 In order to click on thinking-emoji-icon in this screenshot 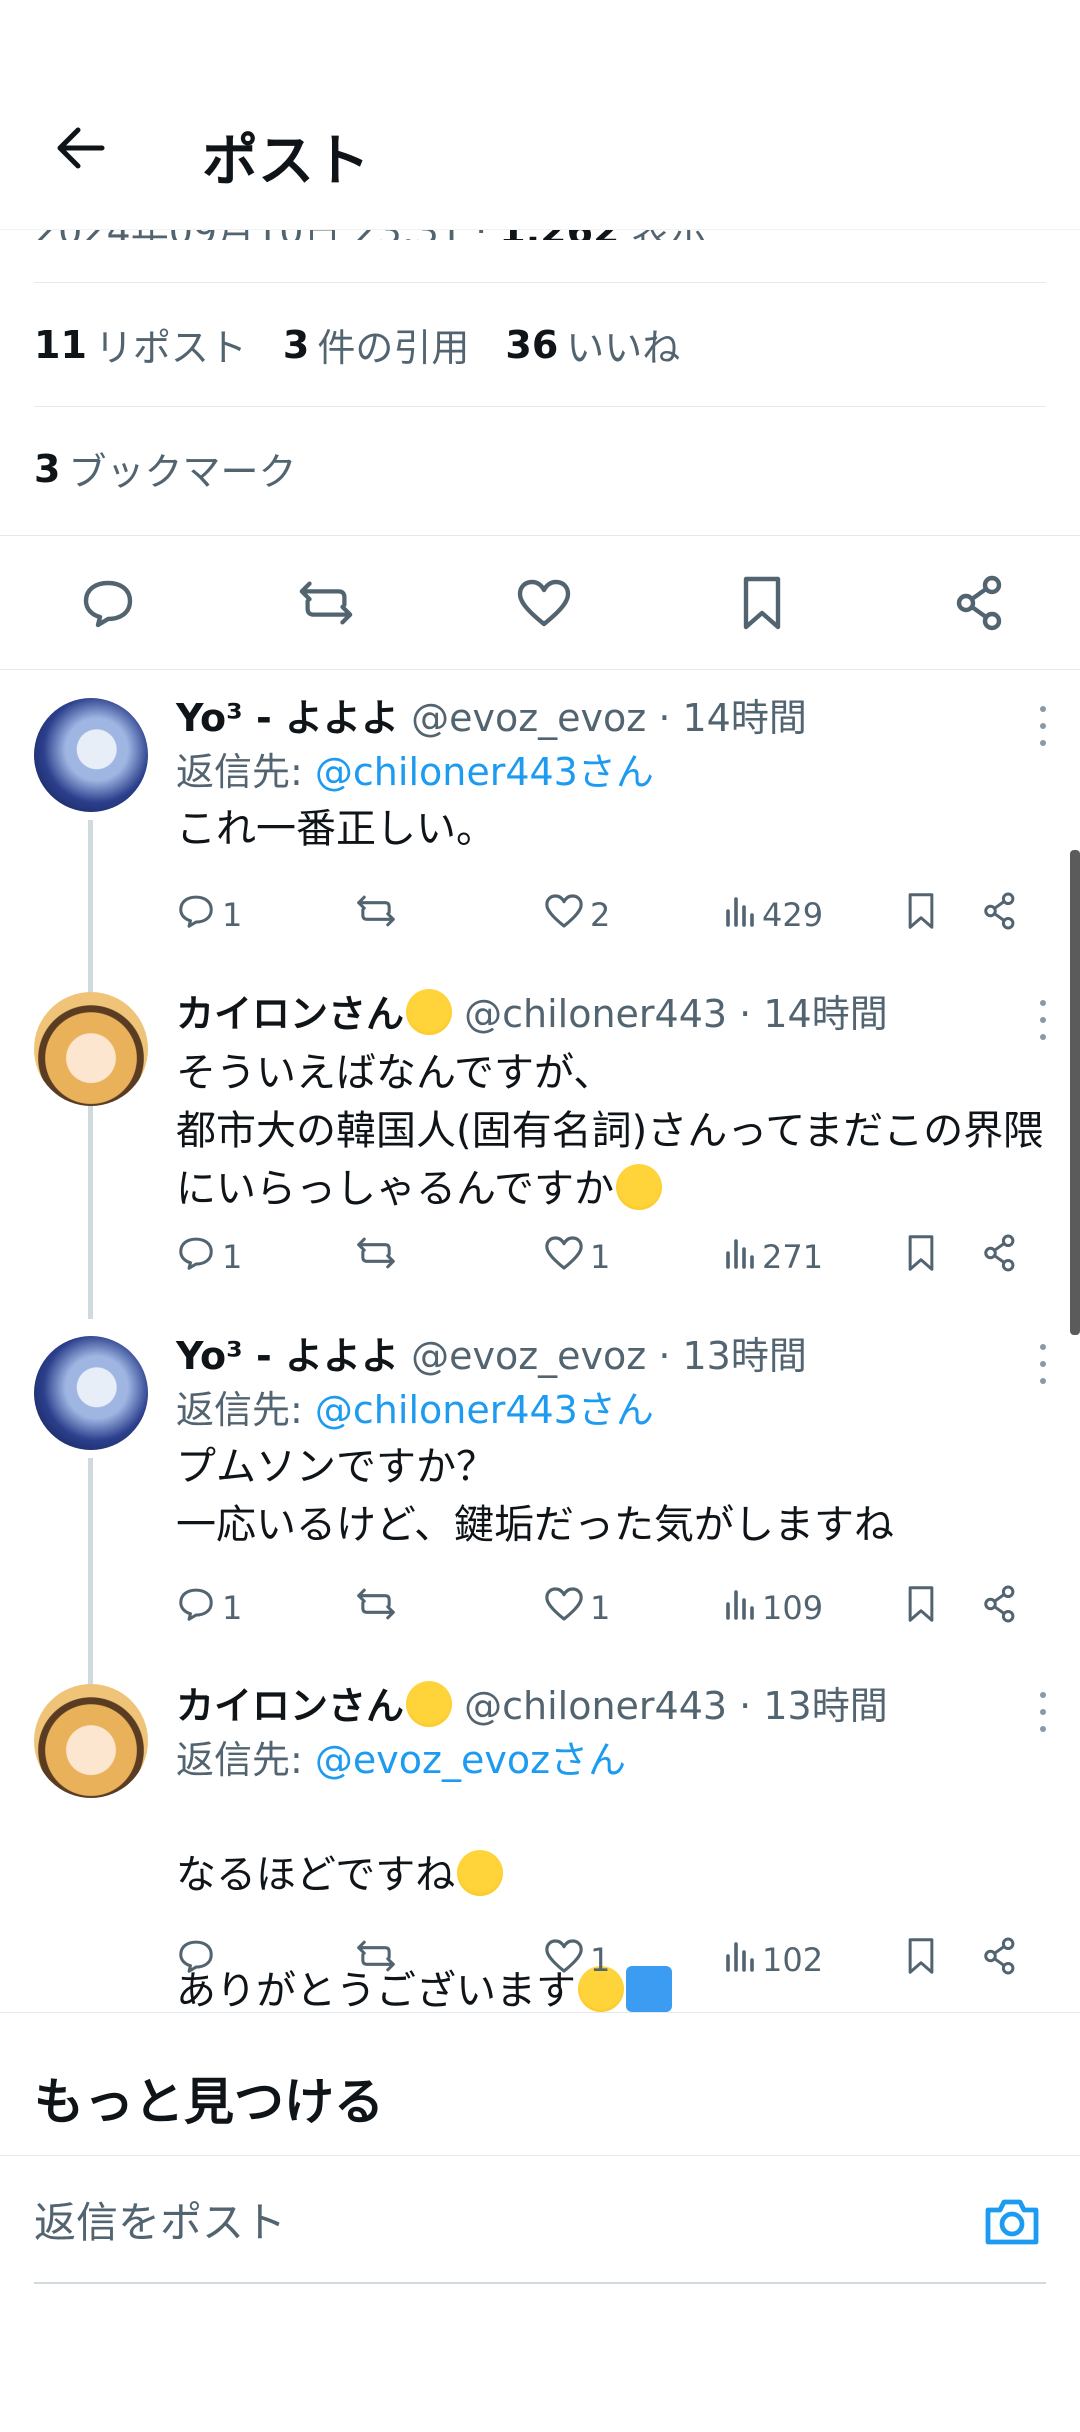, I will do `click(639, 1187)`.